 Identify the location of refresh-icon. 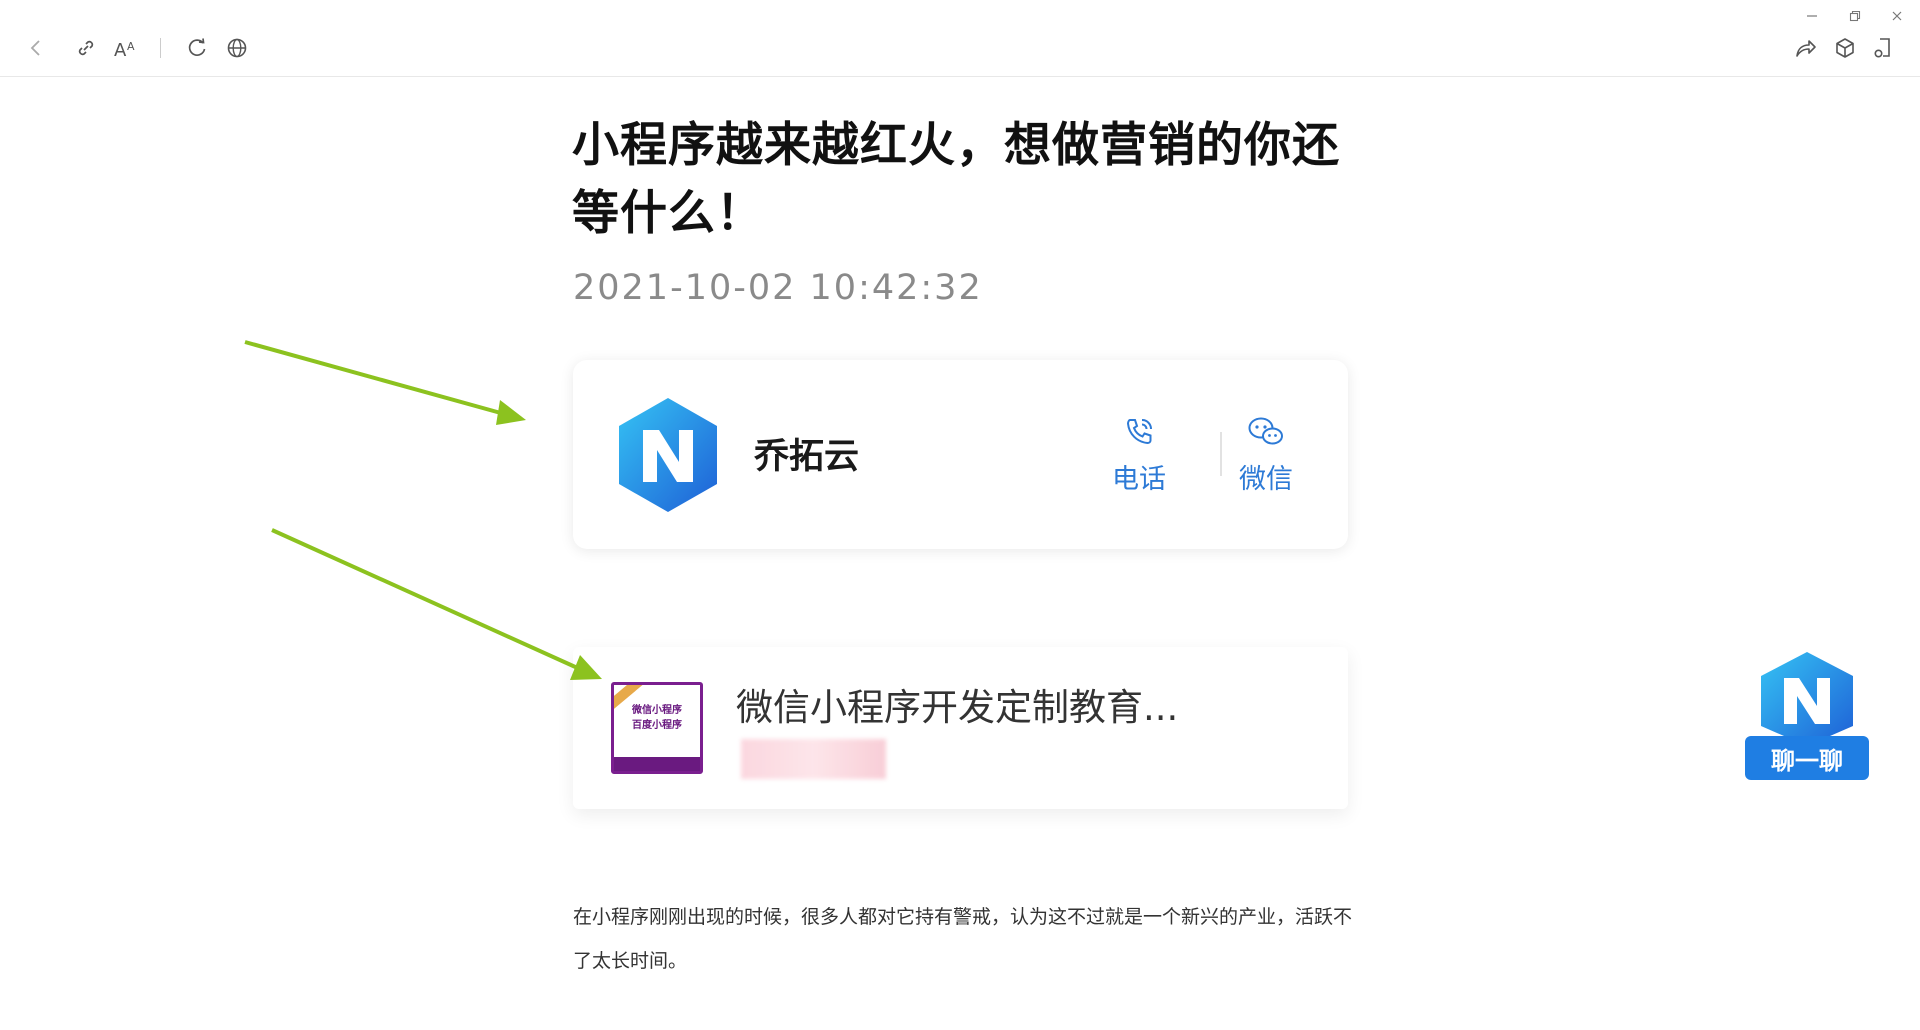
(197, 48).